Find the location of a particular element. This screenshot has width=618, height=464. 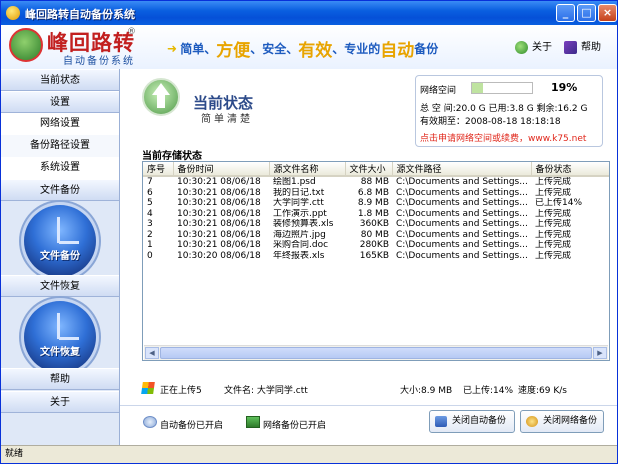

table-cell: 大学同学.ctt is located at coordinates (298, 203).